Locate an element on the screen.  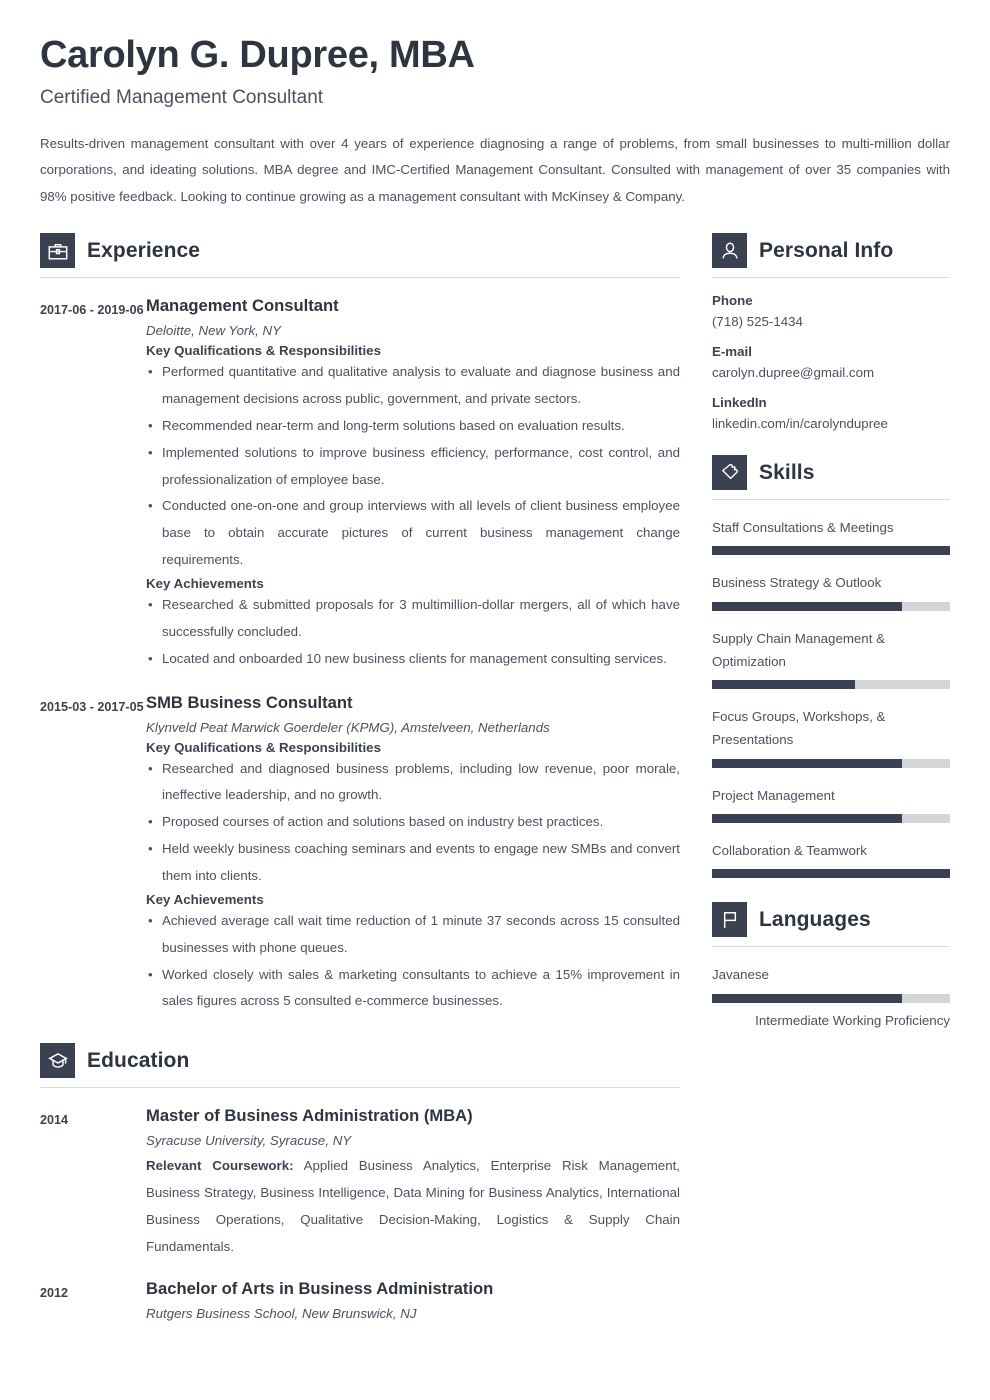
info-value: carolyn.dupree@gmail.com is located at coordinates (793, 373).